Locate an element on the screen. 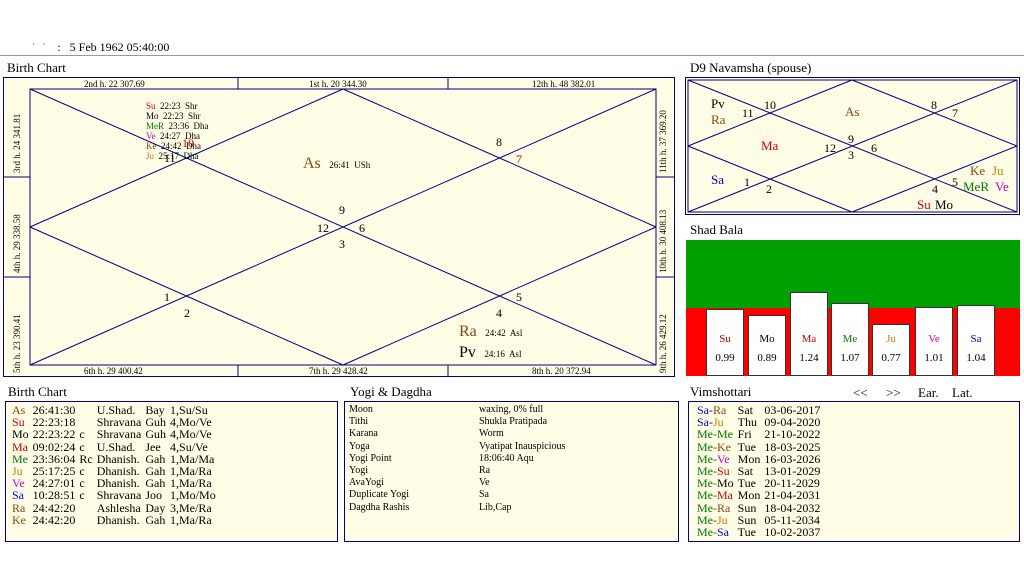 The width and height of the screenshot is (1024, 576). nakshatra-cell: Dhanish. is located at coordinates (118, 519).